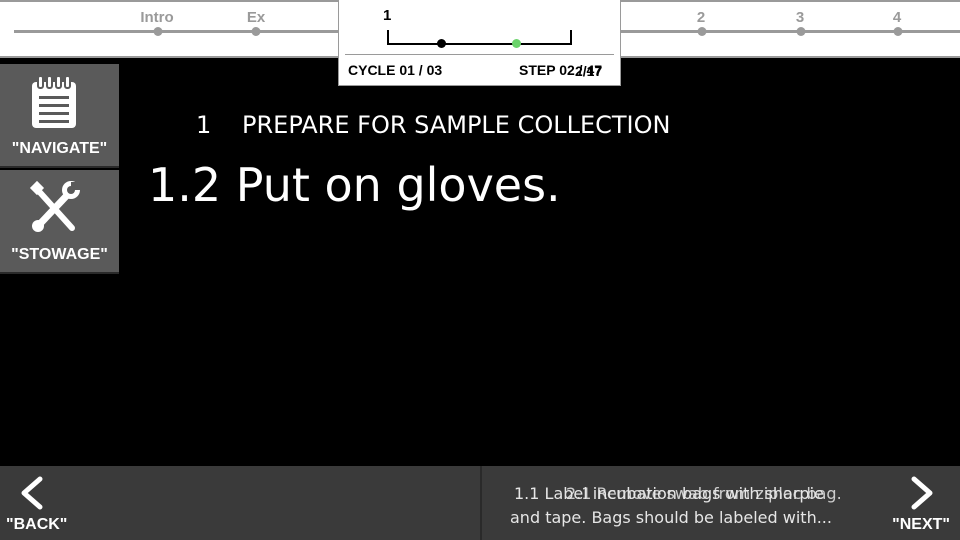 The width and height of the screenshot is (960, 540). What do you see at coordinates (37, 524) in the screenshot?
I see `back-button-label: "BACK"` at bounding box center [37, 524].